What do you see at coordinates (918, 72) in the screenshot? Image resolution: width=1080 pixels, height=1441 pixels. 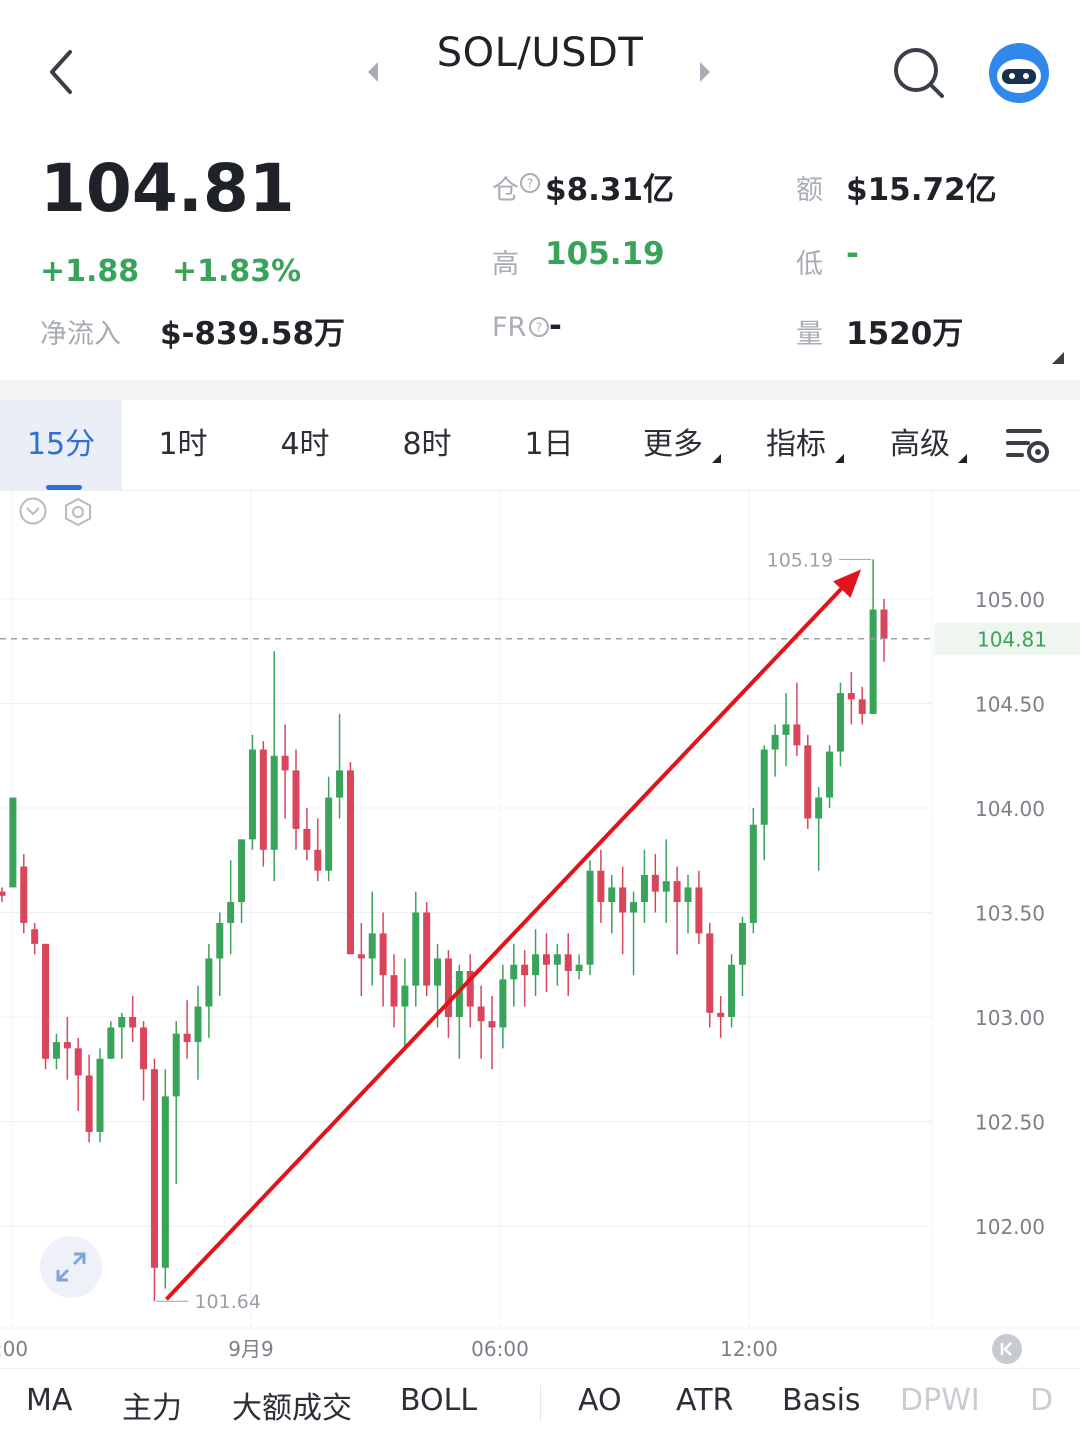 I see `search-icon` at bounding box center [918, 72].